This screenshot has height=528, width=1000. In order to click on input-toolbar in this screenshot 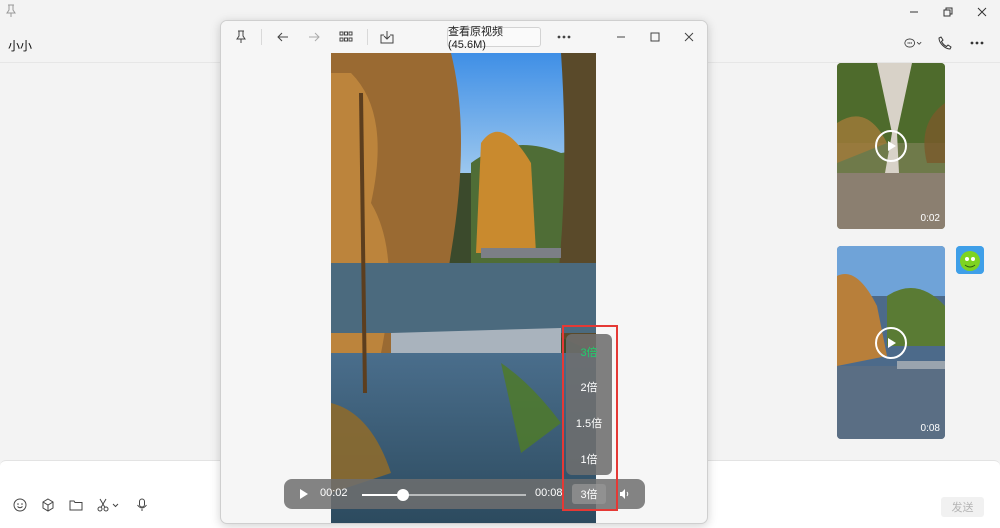, I will do `click(81, 505)`.